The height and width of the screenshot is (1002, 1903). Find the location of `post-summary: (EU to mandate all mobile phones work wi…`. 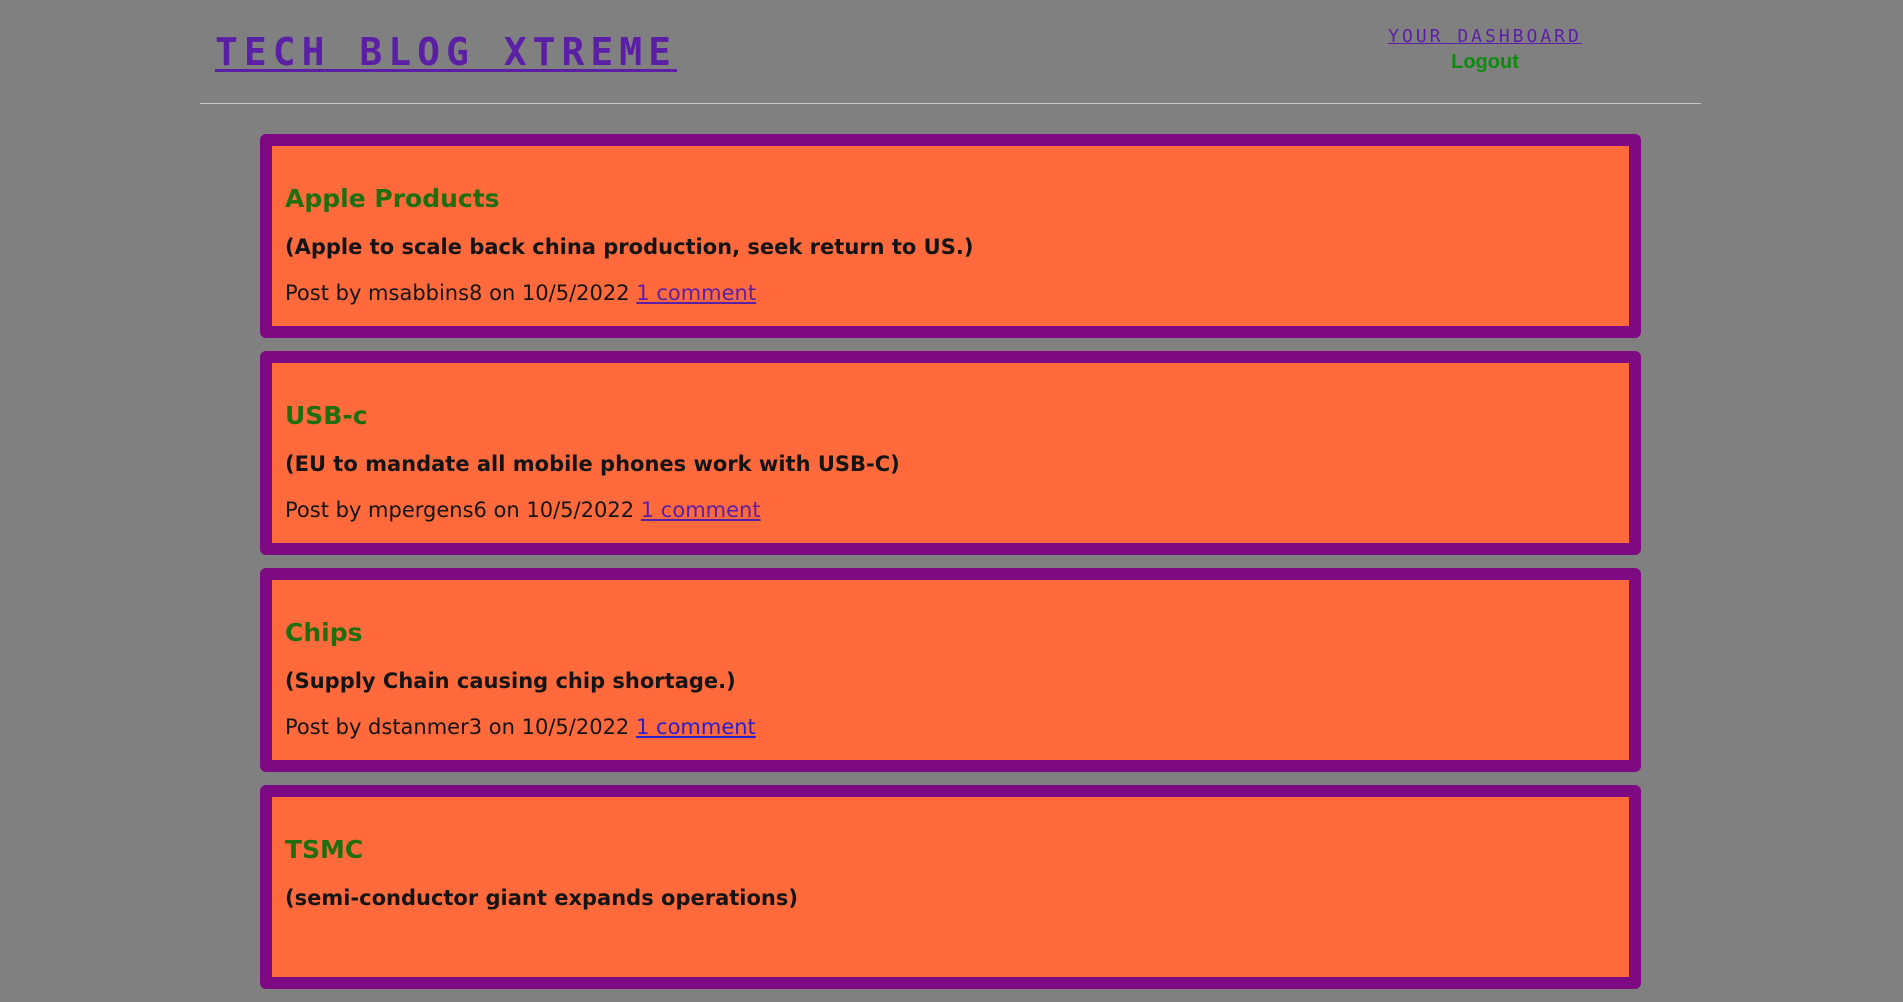

post-summary: (EU to mandate all mobile phones work wi… is located at coordinates (592, 464).